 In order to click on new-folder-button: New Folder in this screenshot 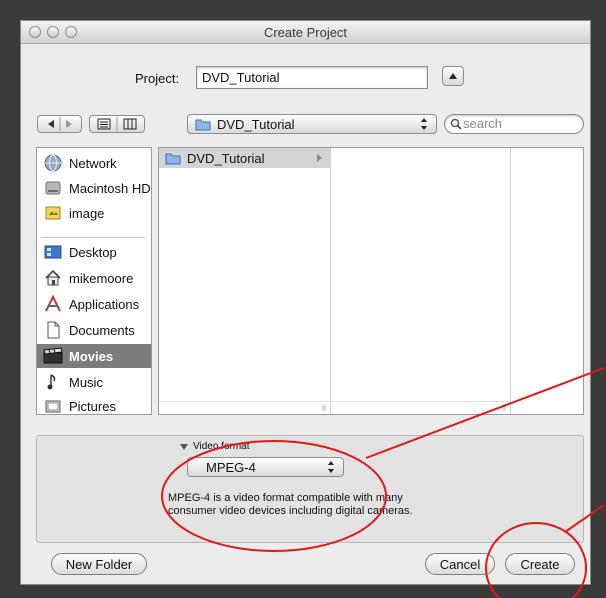, I will do `click(99, 564)`.